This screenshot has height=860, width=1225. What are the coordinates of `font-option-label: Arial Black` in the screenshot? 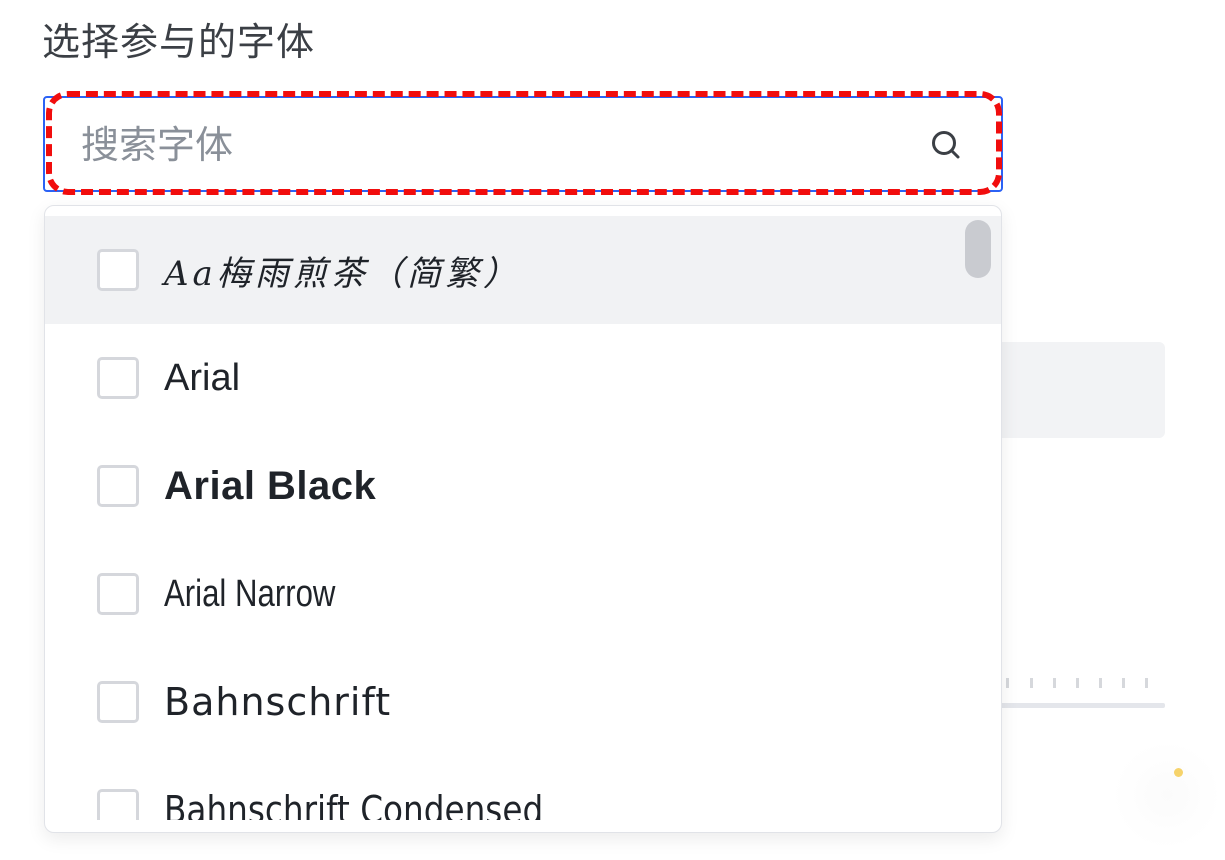 It's located at (270, 485).